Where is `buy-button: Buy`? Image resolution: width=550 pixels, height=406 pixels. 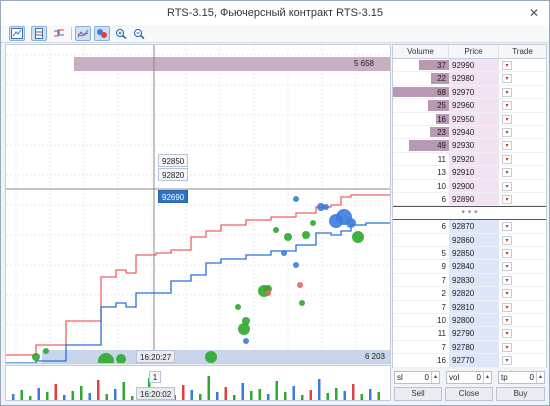 buy-button: Buy is located at coordinates (520, 394).